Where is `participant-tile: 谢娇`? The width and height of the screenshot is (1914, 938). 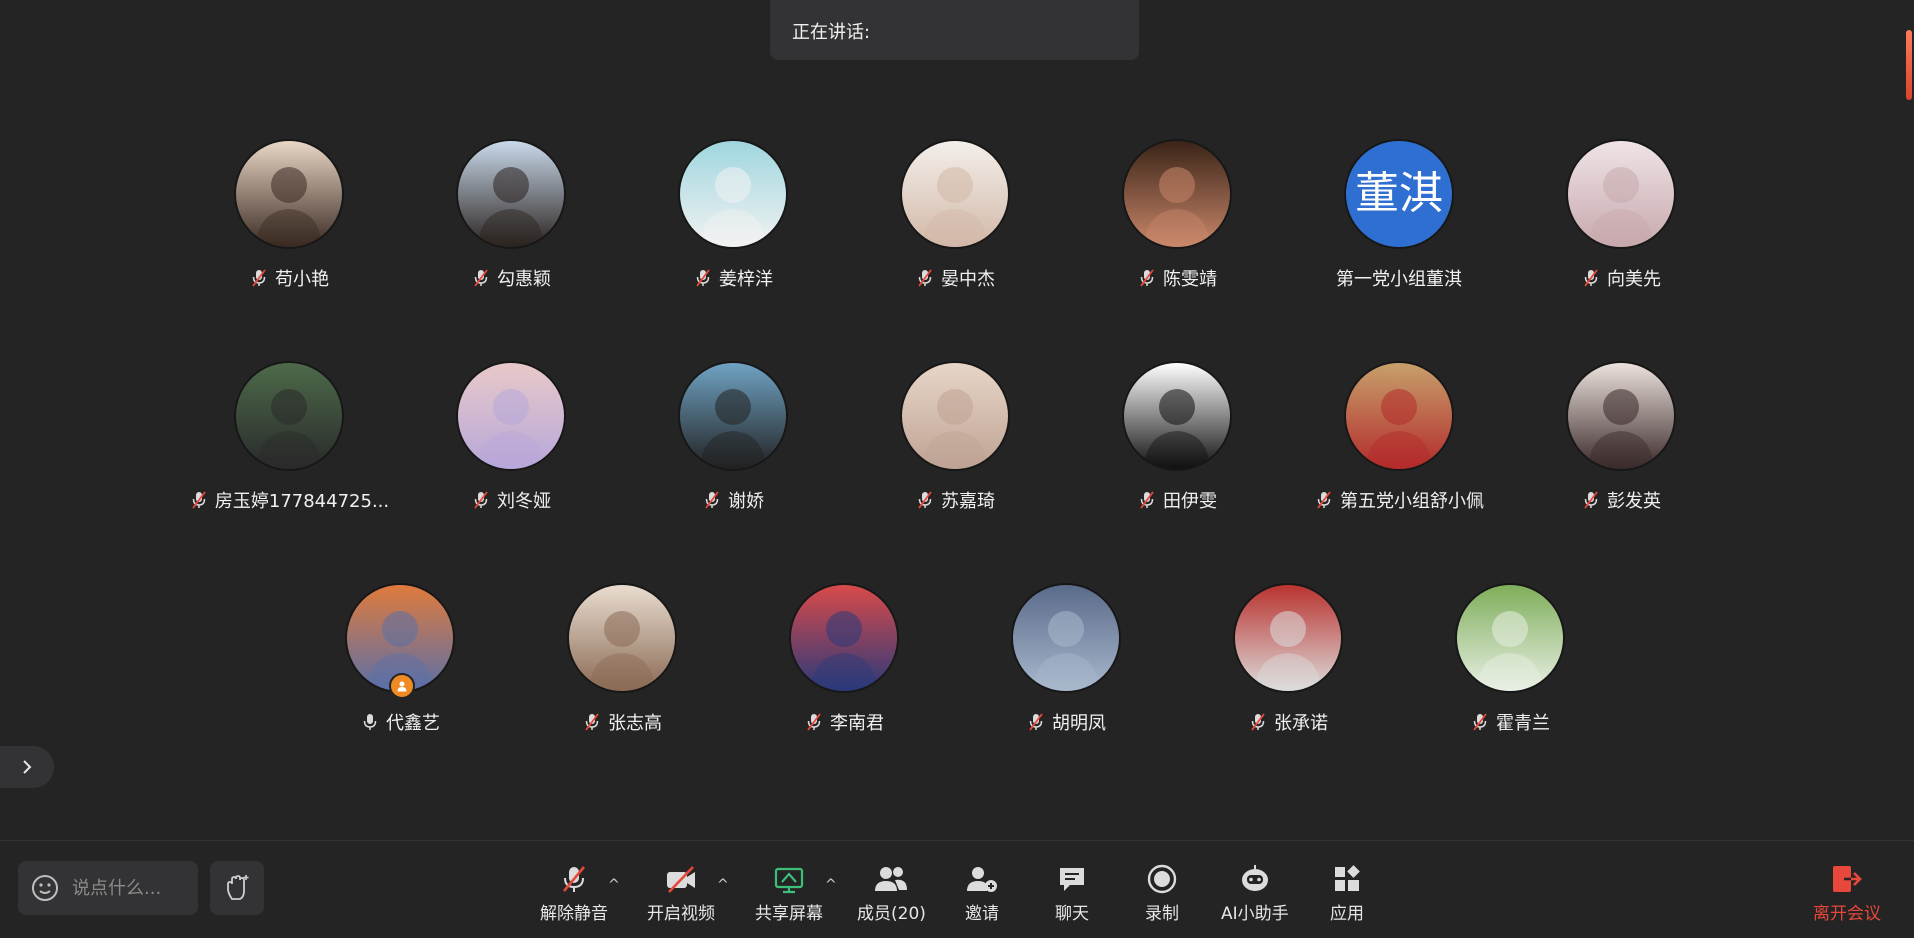
participant-tile: 谢娇 is located at coordinates (733, 448).